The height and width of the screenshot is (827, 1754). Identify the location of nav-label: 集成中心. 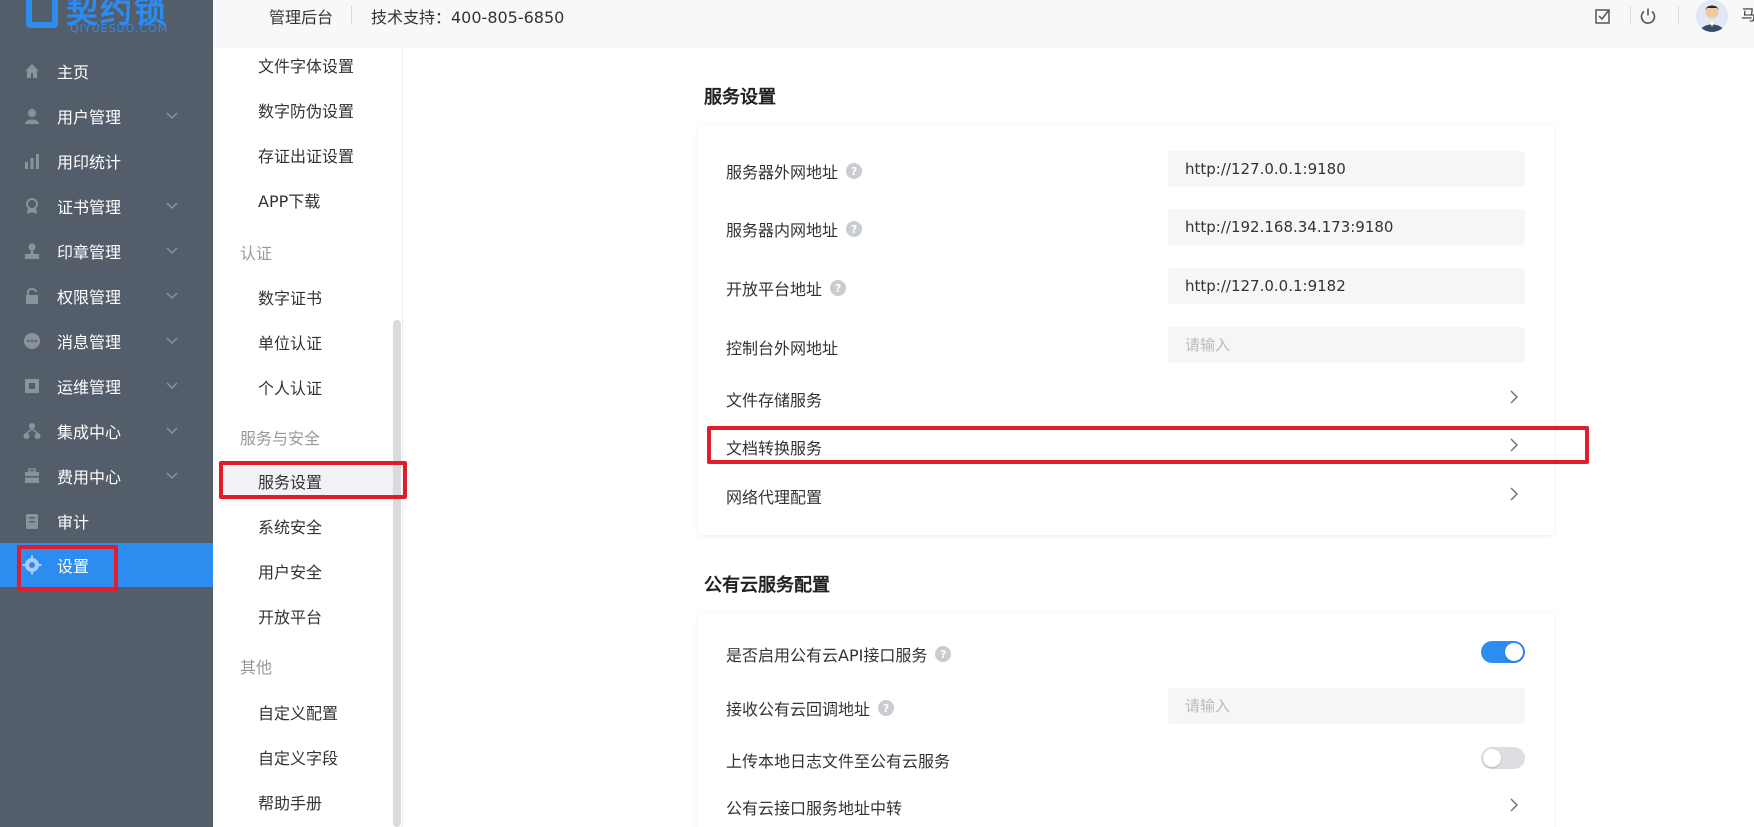
(89, 432).